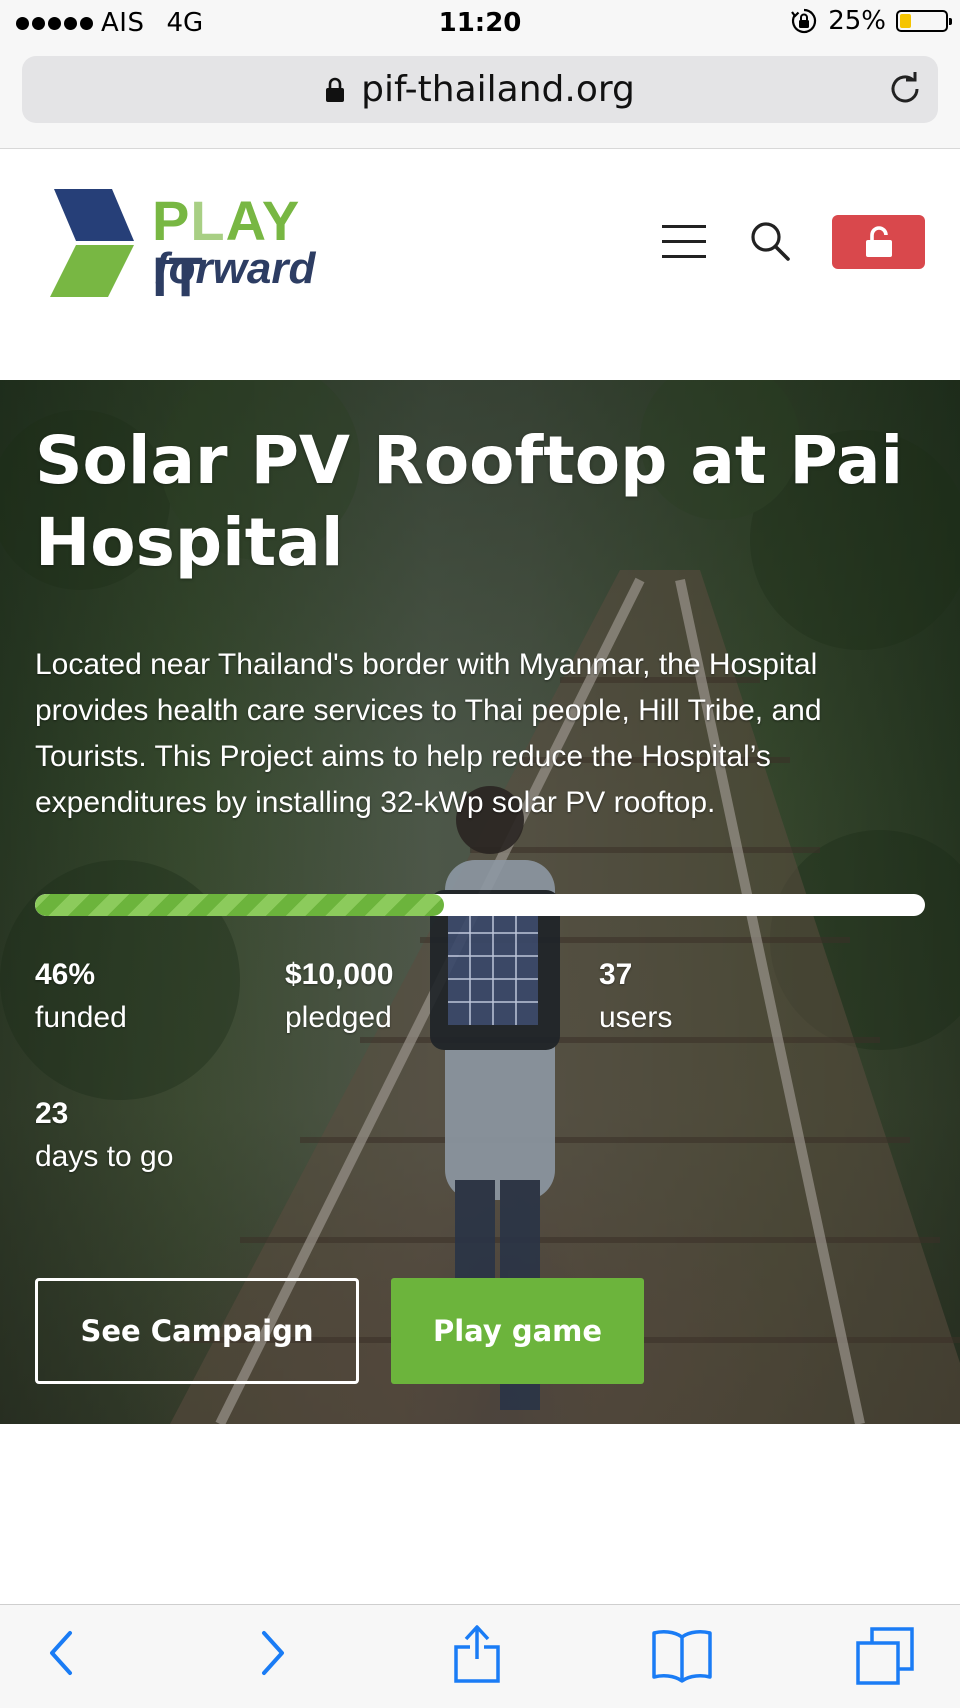 The width and height of the screenshot is (960, 1708). I want to click on hamburger-menu-icon, so click(684, 242).